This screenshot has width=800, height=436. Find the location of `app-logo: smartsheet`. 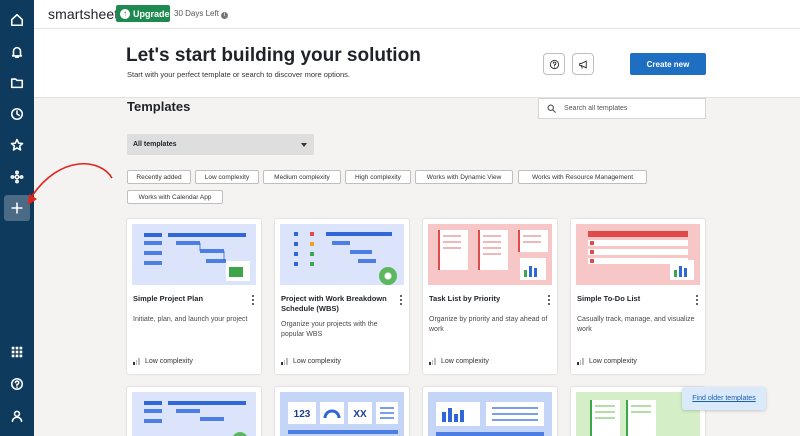

app-logo: smartsheet is located at coordinates (83, 14).